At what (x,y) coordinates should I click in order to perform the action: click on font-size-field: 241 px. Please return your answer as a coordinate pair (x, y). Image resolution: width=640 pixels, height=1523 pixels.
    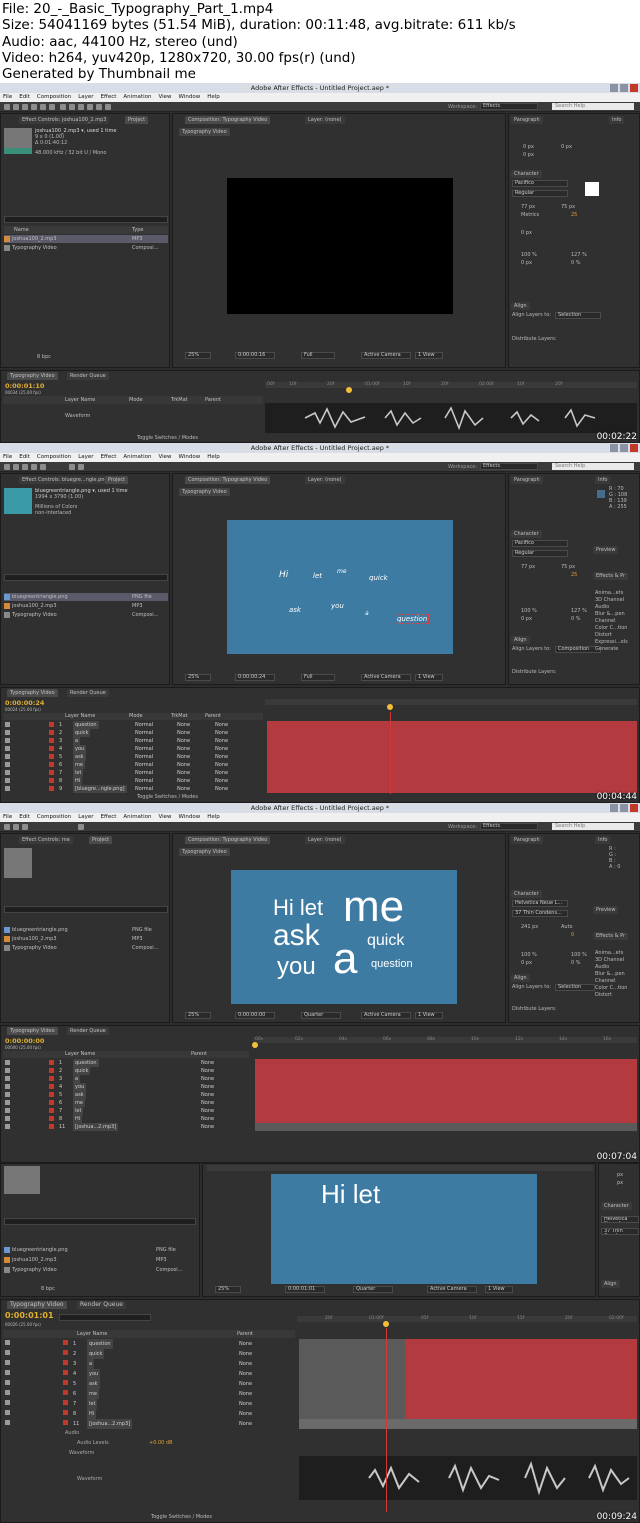
    Looking at the image, I should click on (529, 927).